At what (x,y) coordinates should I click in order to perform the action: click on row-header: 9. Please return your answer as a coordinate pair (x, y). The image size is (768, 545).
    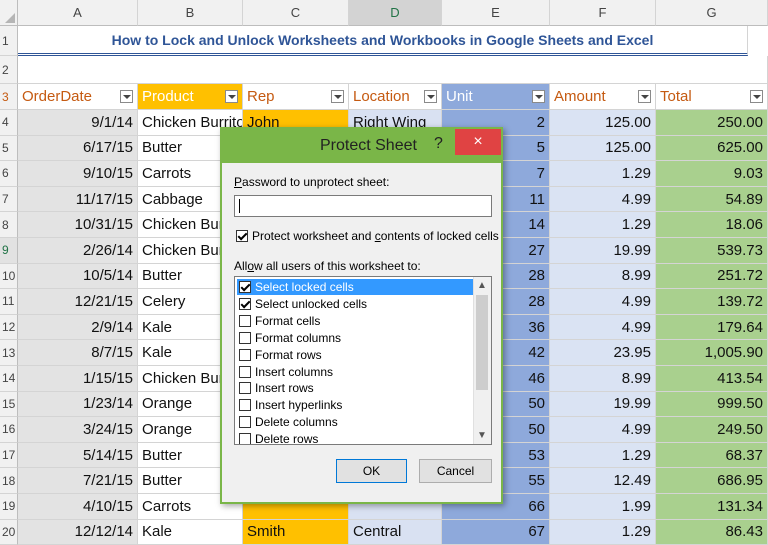
    Looking at the image, I should click on (9, 251).